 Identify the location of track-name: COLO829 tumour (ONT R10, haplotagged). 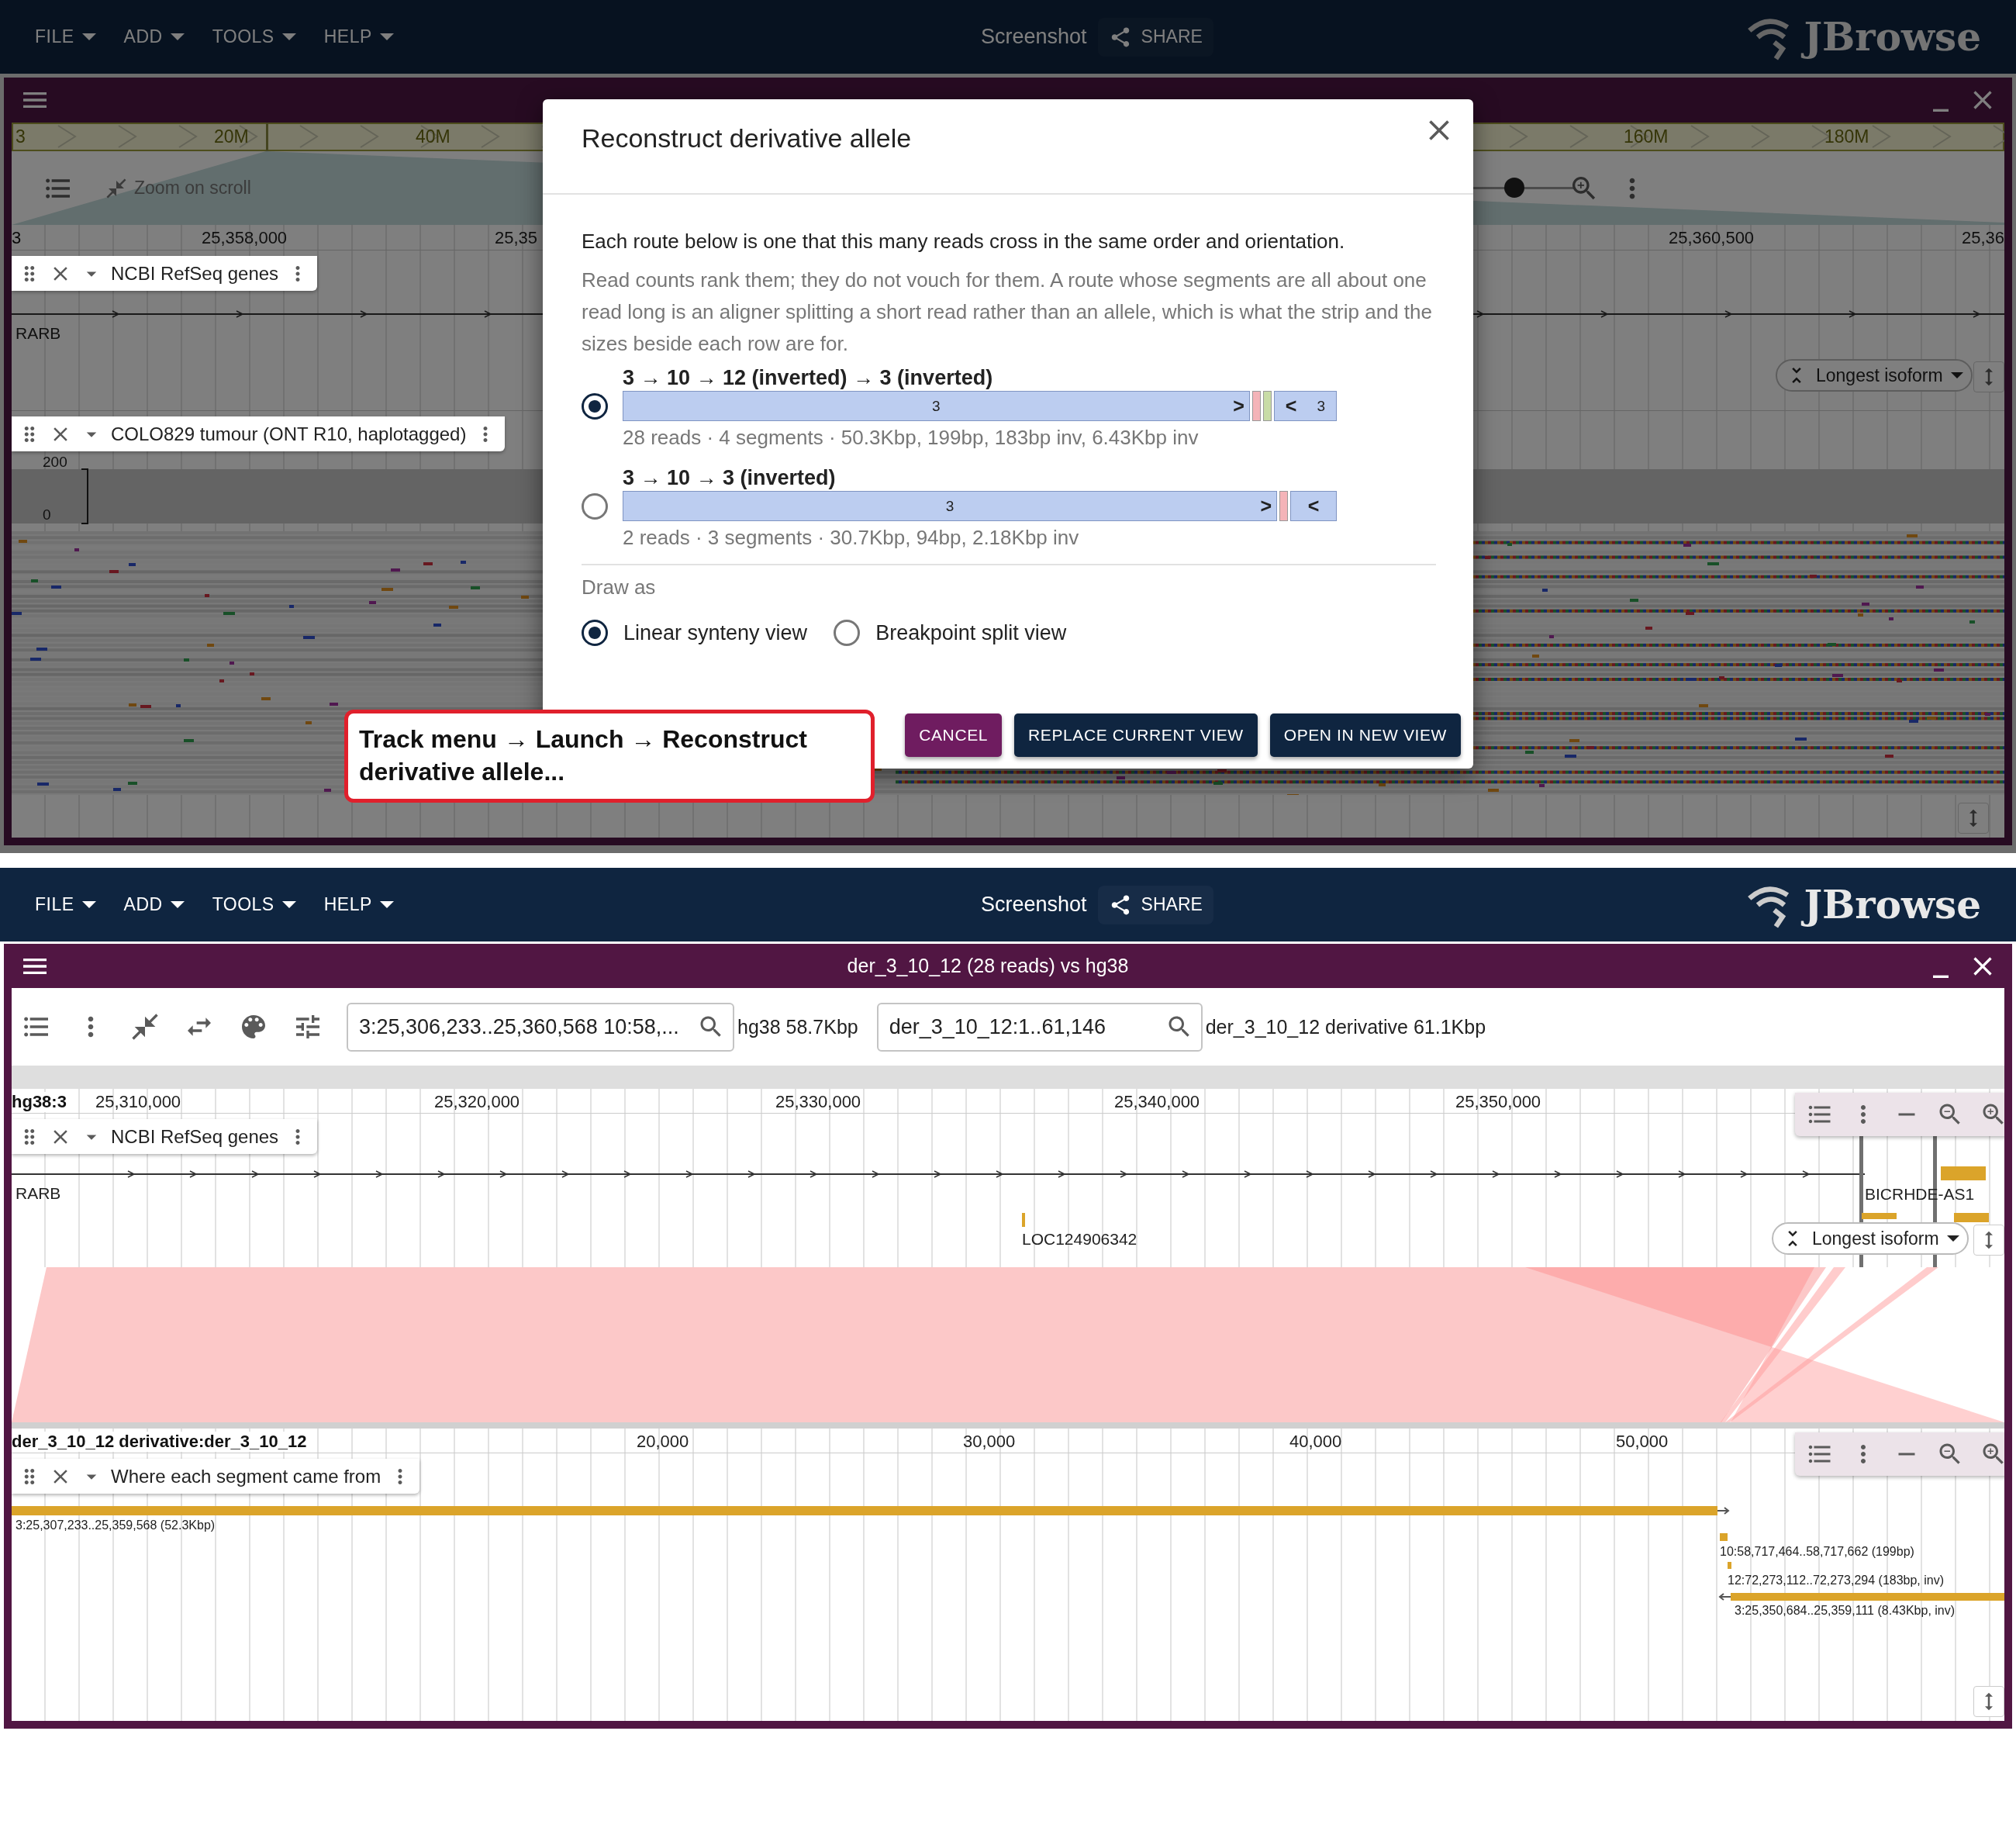
(289, 434).